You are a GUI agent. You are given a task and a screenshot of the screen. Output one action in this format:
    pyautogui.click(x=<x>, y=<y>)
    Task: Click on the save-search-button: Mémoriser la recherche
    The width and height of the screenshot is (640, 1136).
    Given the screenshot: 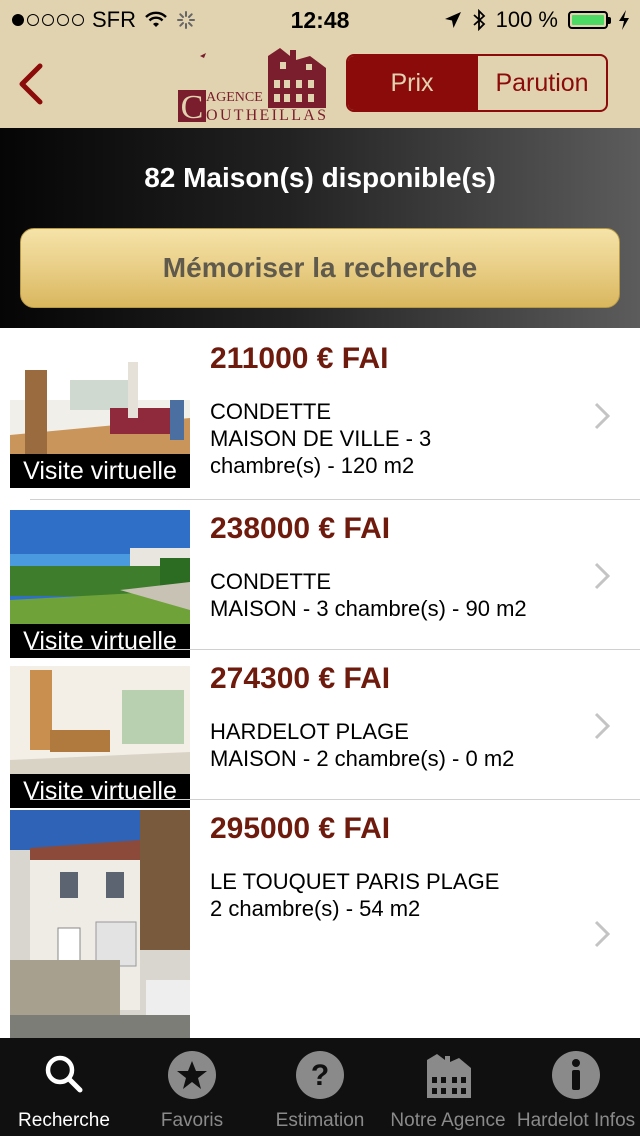 What is the action you would take?
    pyautogui.click(x=320, y=268)
    